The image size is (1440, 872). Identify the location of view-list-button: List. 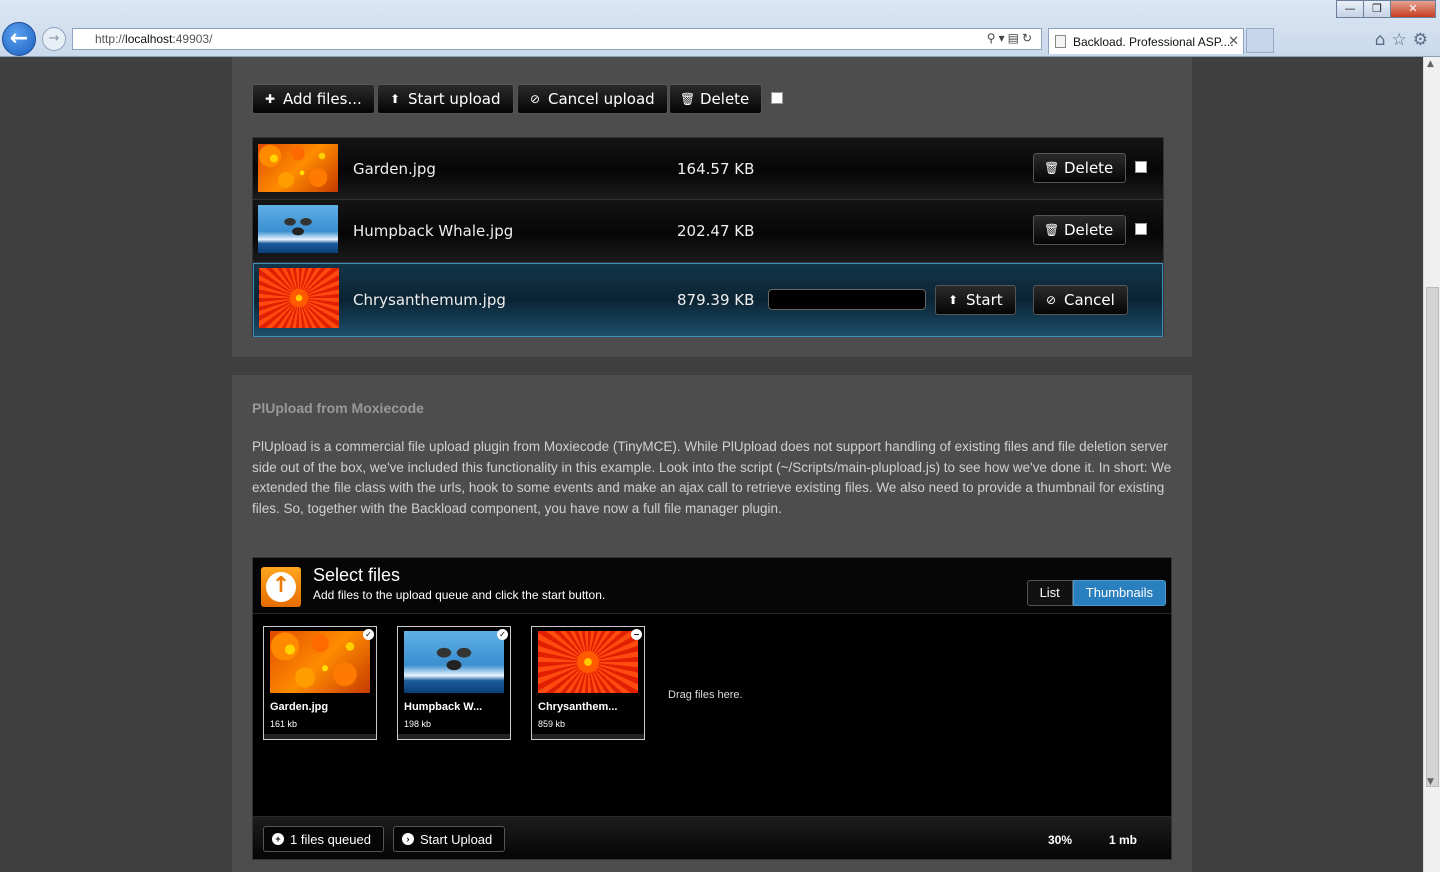
(1049, 593).